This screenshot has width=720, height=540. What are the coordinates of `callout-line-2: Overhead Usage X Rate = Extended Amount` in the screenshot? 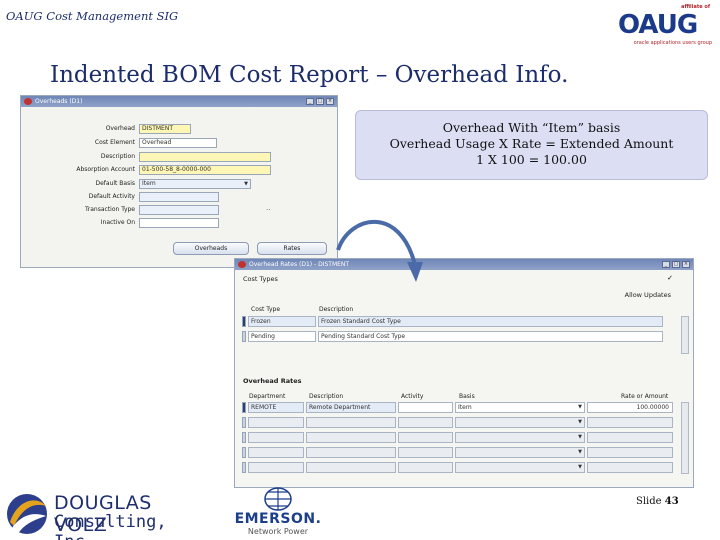 It's located at (531, 143).